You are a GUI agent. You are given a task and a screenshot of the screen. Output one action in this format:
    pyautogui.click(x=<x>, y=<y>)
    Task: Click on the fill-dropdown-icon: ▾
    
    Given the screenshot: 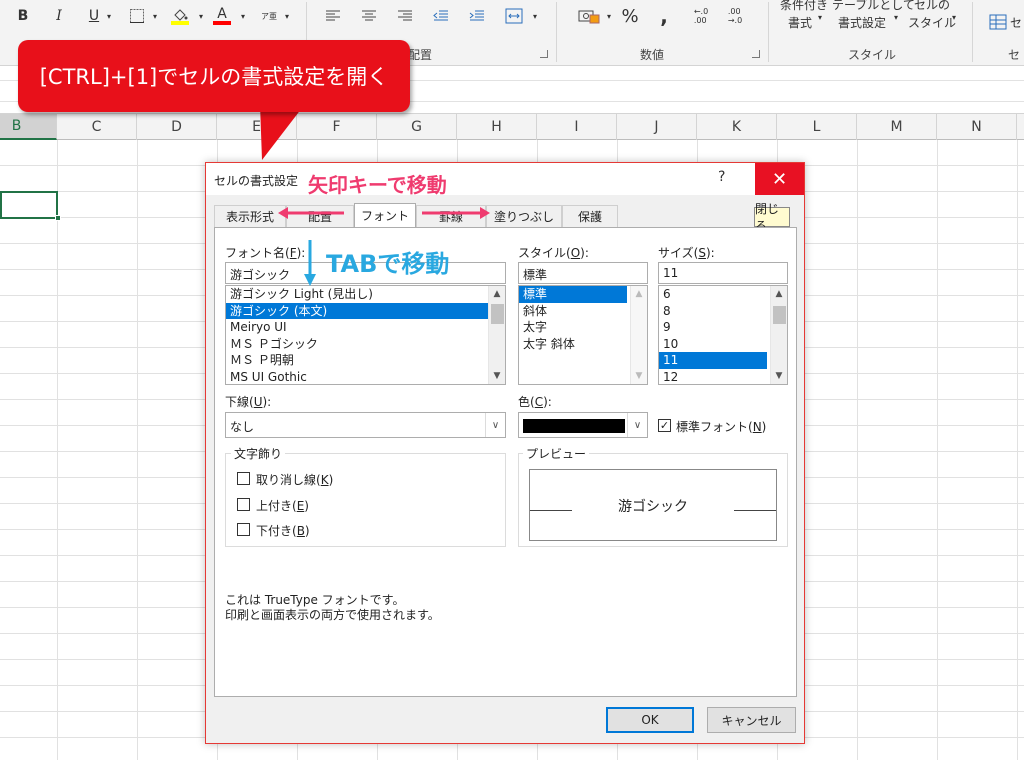 What is the action you would take?
    pyautogui.click(x=201, y=16)
    